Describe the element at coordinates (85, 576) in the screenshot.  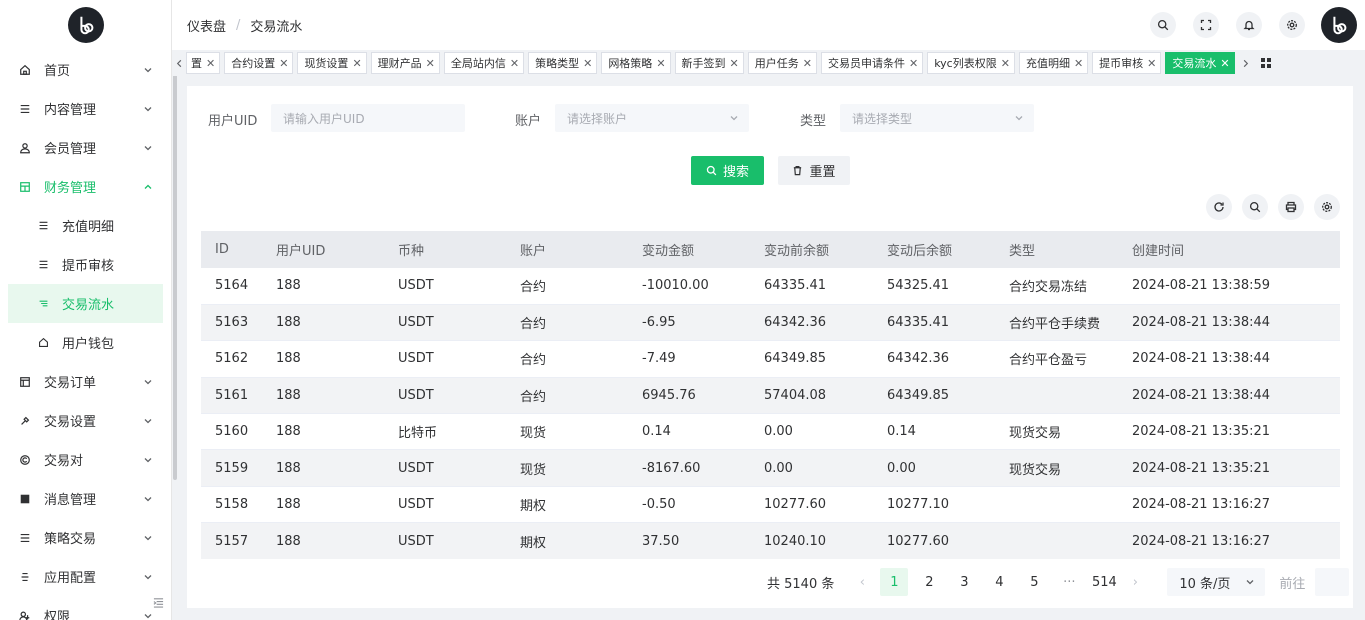
I see `sidebar-item-app-config: 应用配置` at that location.